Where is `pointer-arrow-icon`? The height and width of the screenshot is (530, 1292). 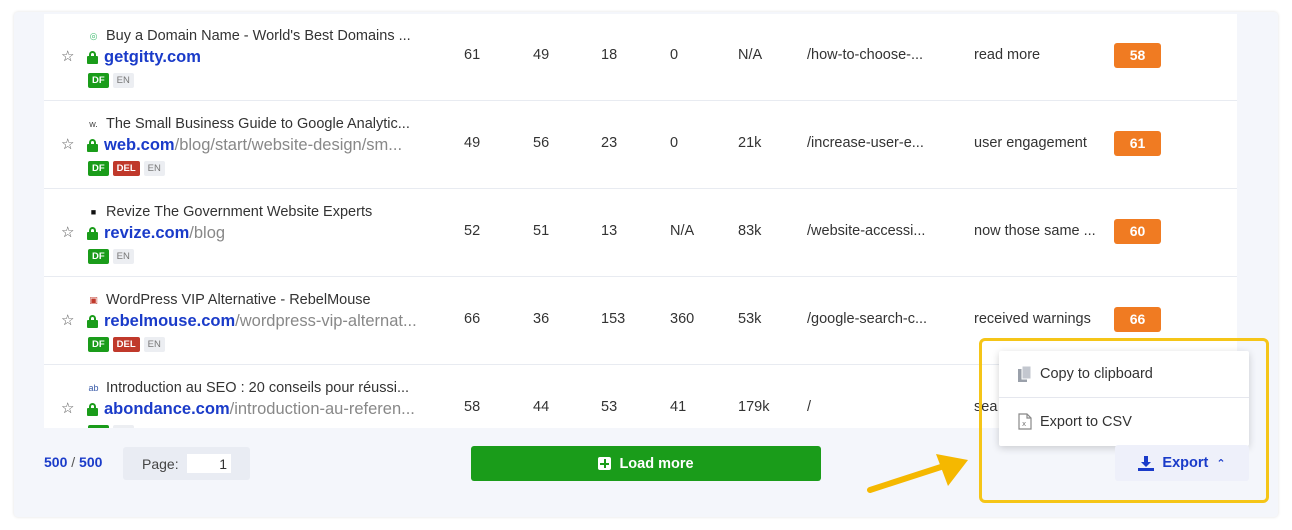 pointer-arrow-icon is located at coordinates (917, 473).